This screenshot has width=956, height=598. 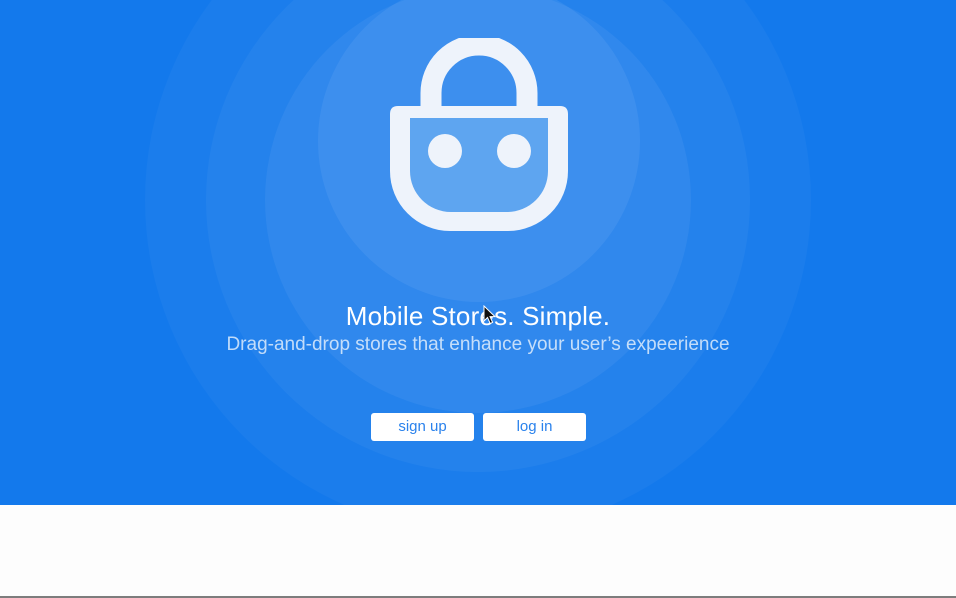 What do you see at coordinates (478, 316) in the screenshot?
I see `hero-headline: Mobile Stores. Simple.` at bounding box center [478, 316].